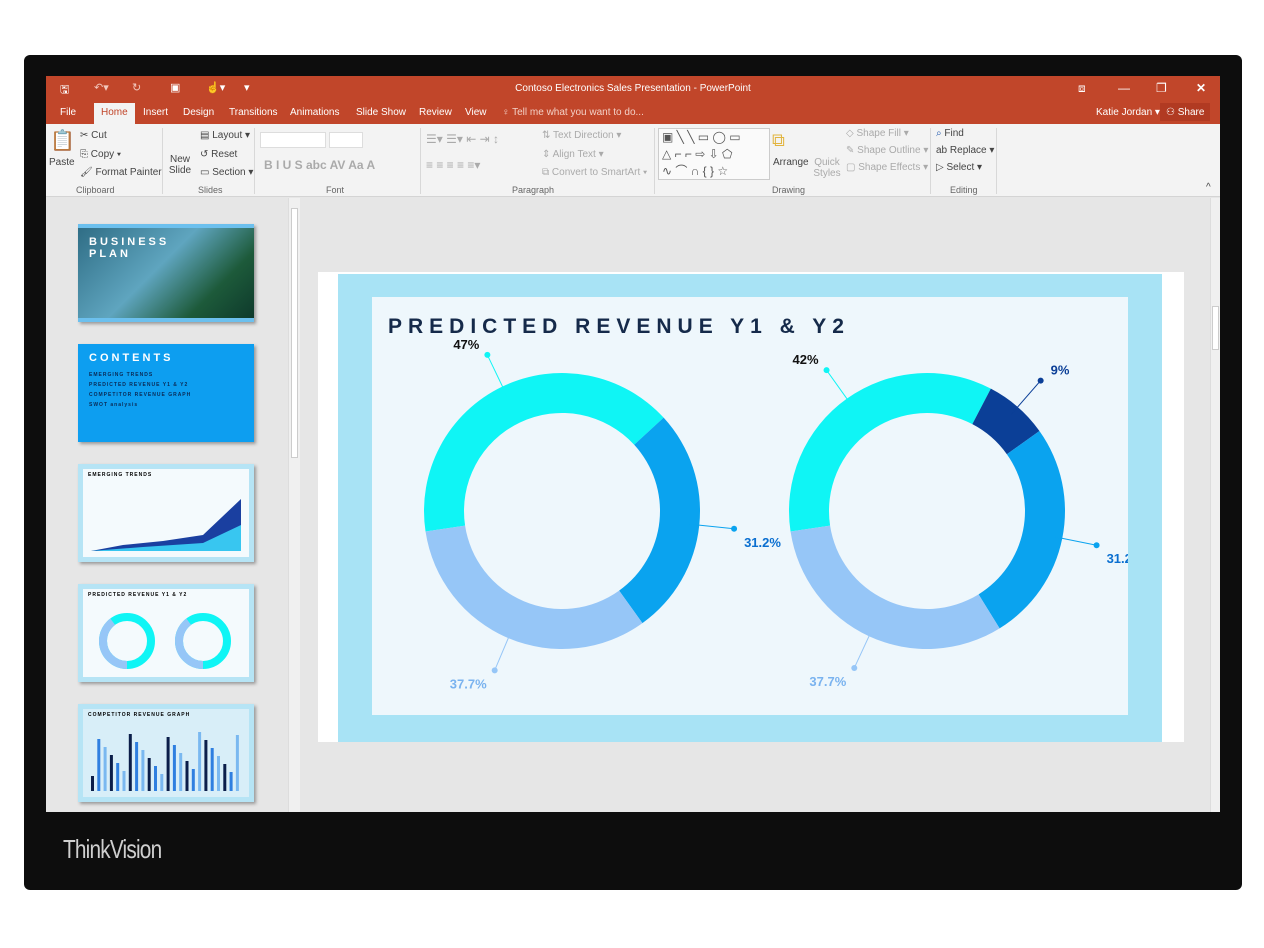 The height and width of the screenshot is (948, 1264). I want to click on donut-thumbnail, so click(165, 641).